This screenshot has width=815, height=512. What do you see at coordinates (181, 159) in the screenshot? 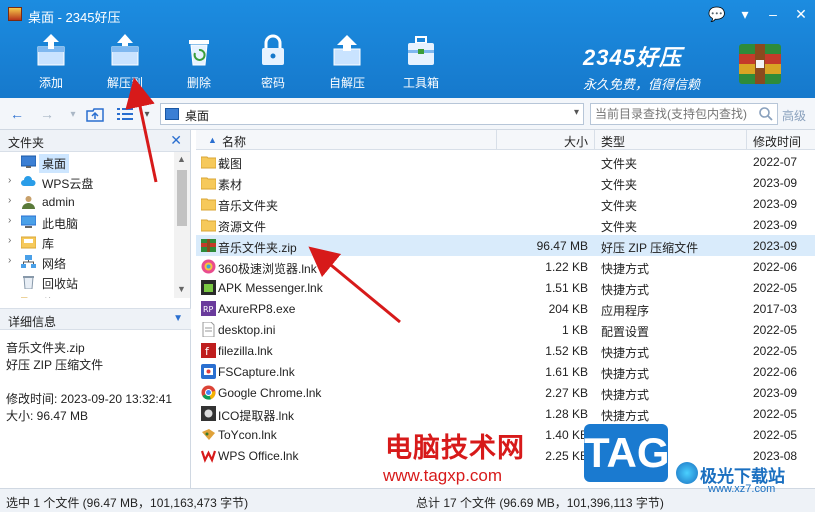
I see `scroll-up-icon: ▲` at bounding box center [181, 159].